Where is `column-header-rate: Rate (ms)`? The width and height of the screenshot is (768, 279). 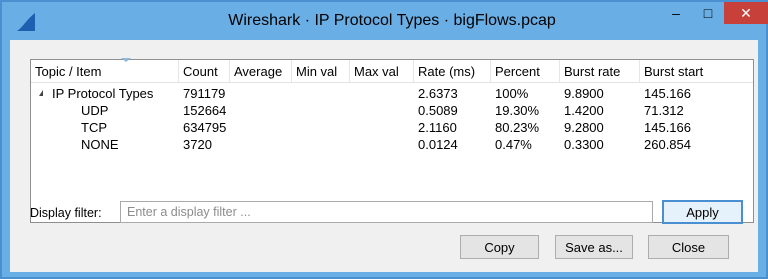 column-header-rate: Rate (ms) is located at coordinates (452, 71).